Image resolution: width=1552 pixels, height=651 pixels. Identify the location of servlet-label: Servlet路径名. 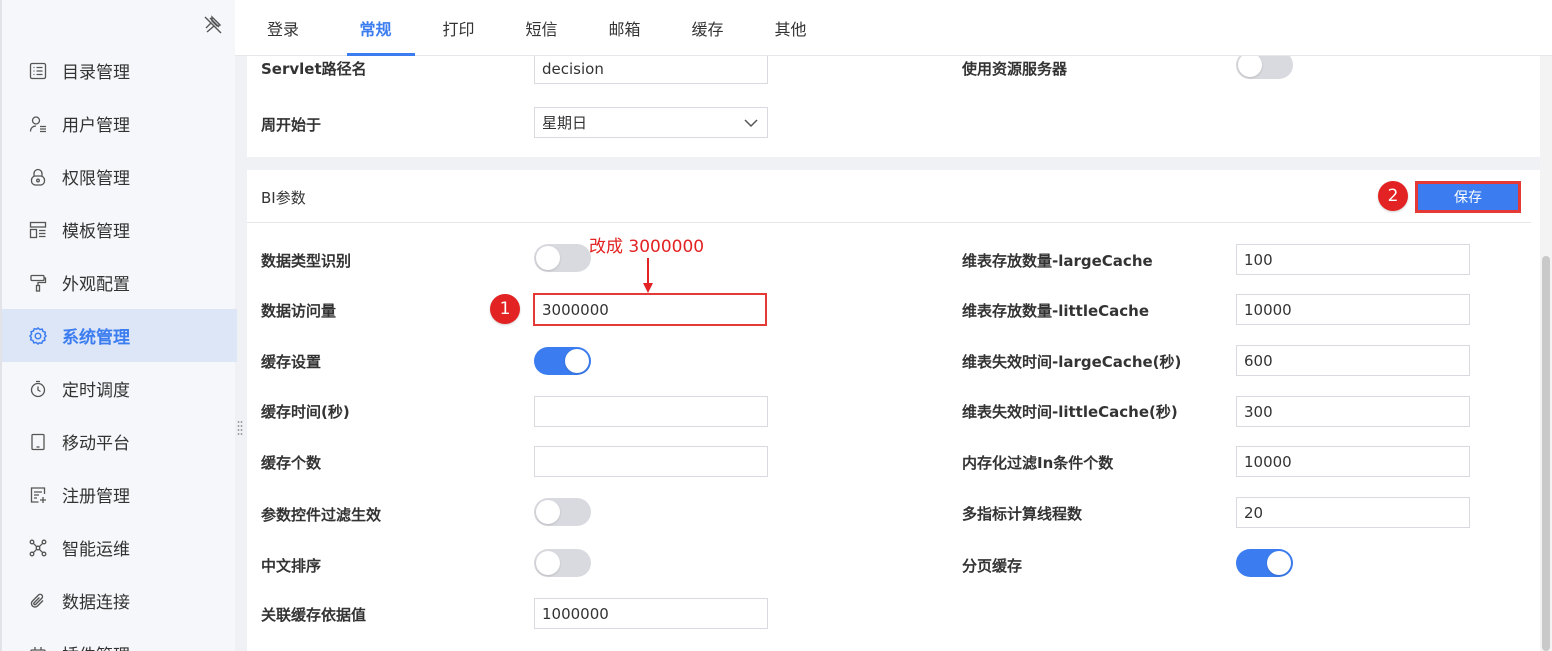
(314, 69).